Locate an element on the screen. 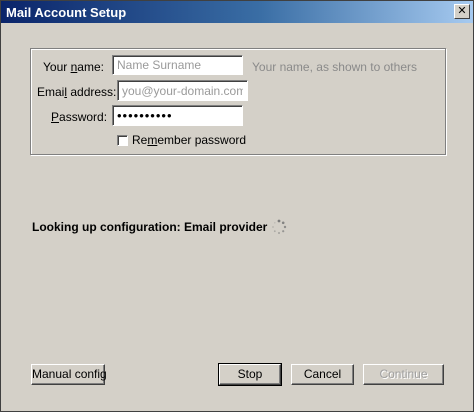 The image size is (474, 412). name-label-suffix: ame: is located at coordinates (90, 67).